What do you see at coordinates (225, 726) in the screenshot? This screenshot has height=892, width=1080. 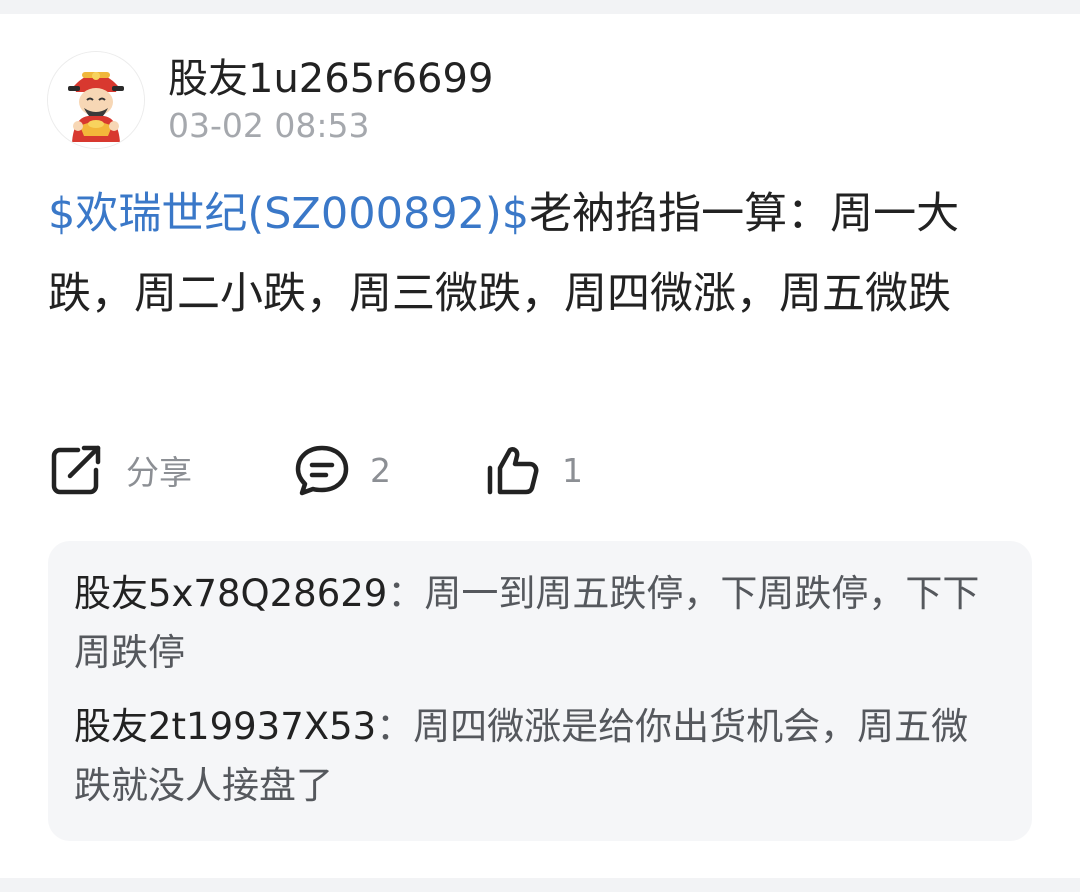 I see `comment-author: 股友2t19937X53` at bounding box center [225, 726].